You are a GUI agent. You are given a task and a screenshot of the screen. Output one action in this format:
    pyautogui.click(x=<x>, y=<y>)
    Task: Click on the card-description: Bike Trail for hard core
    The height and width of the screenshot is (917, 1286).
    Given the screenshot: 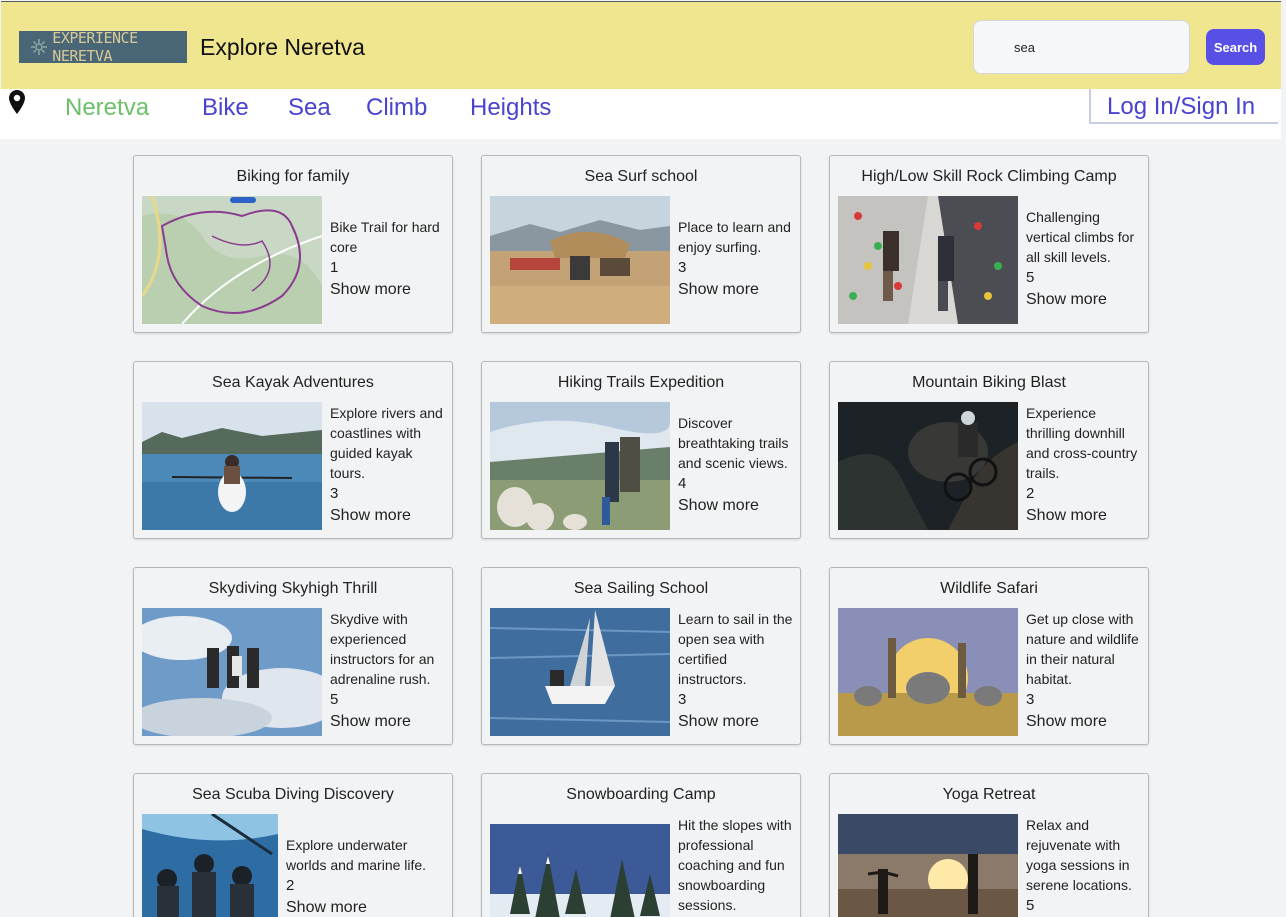 What is the action you would take?
    pyautogui.click(x=385, y=237)
    